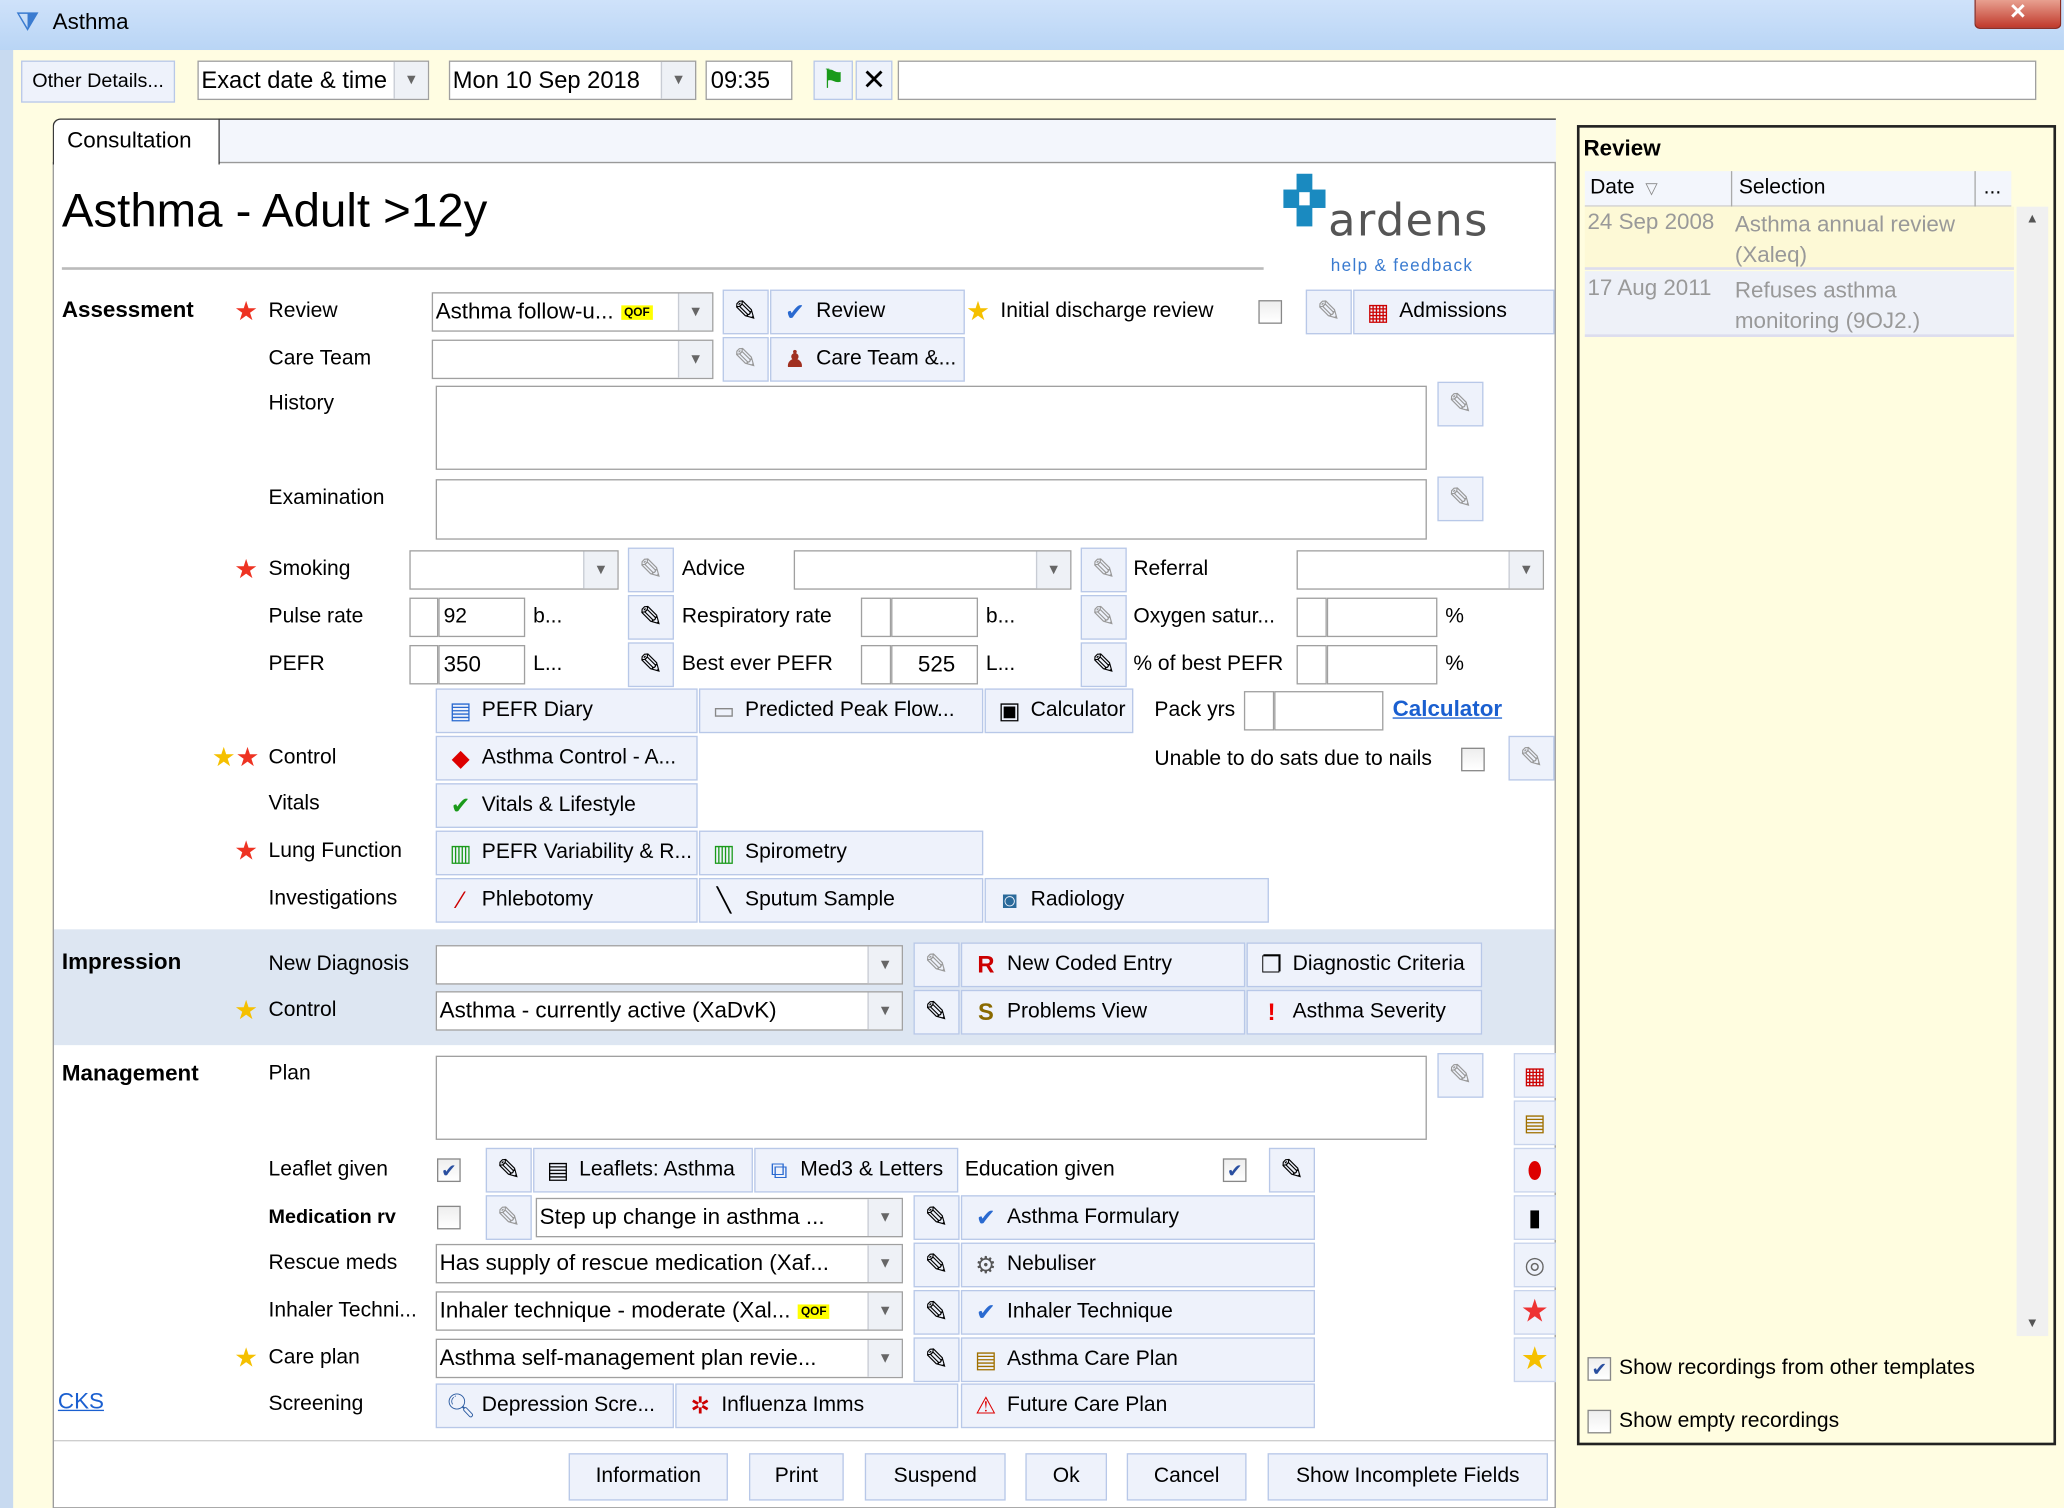 The width and height of the screenshot is (2064, 1508). What do you see at coordinates (572, 312) in the screenshot?
I see `review-dropdown: Asthma follow-u... QOF ▼` at bounding box center [572, 312].